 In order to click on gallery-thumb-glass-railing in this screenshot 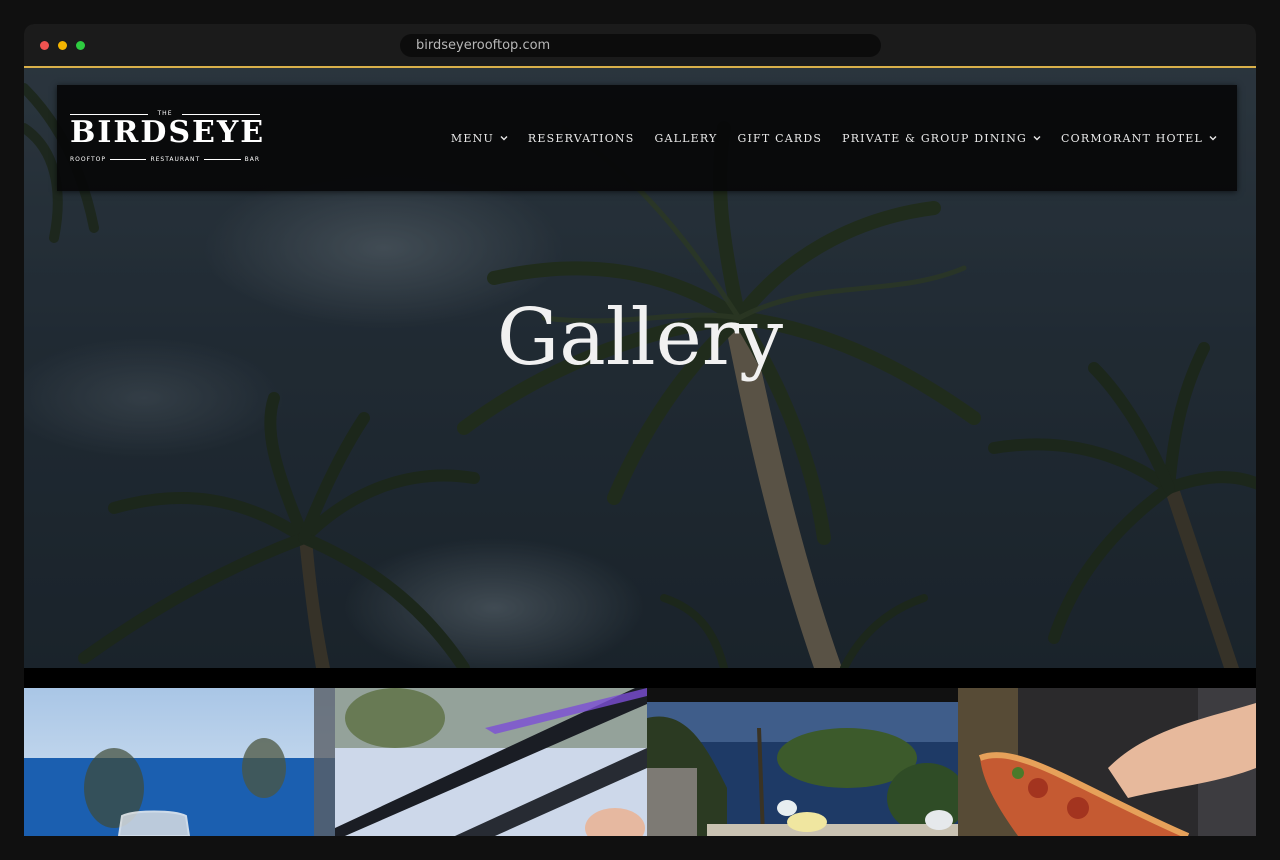, I will do `click(491, 762)`.